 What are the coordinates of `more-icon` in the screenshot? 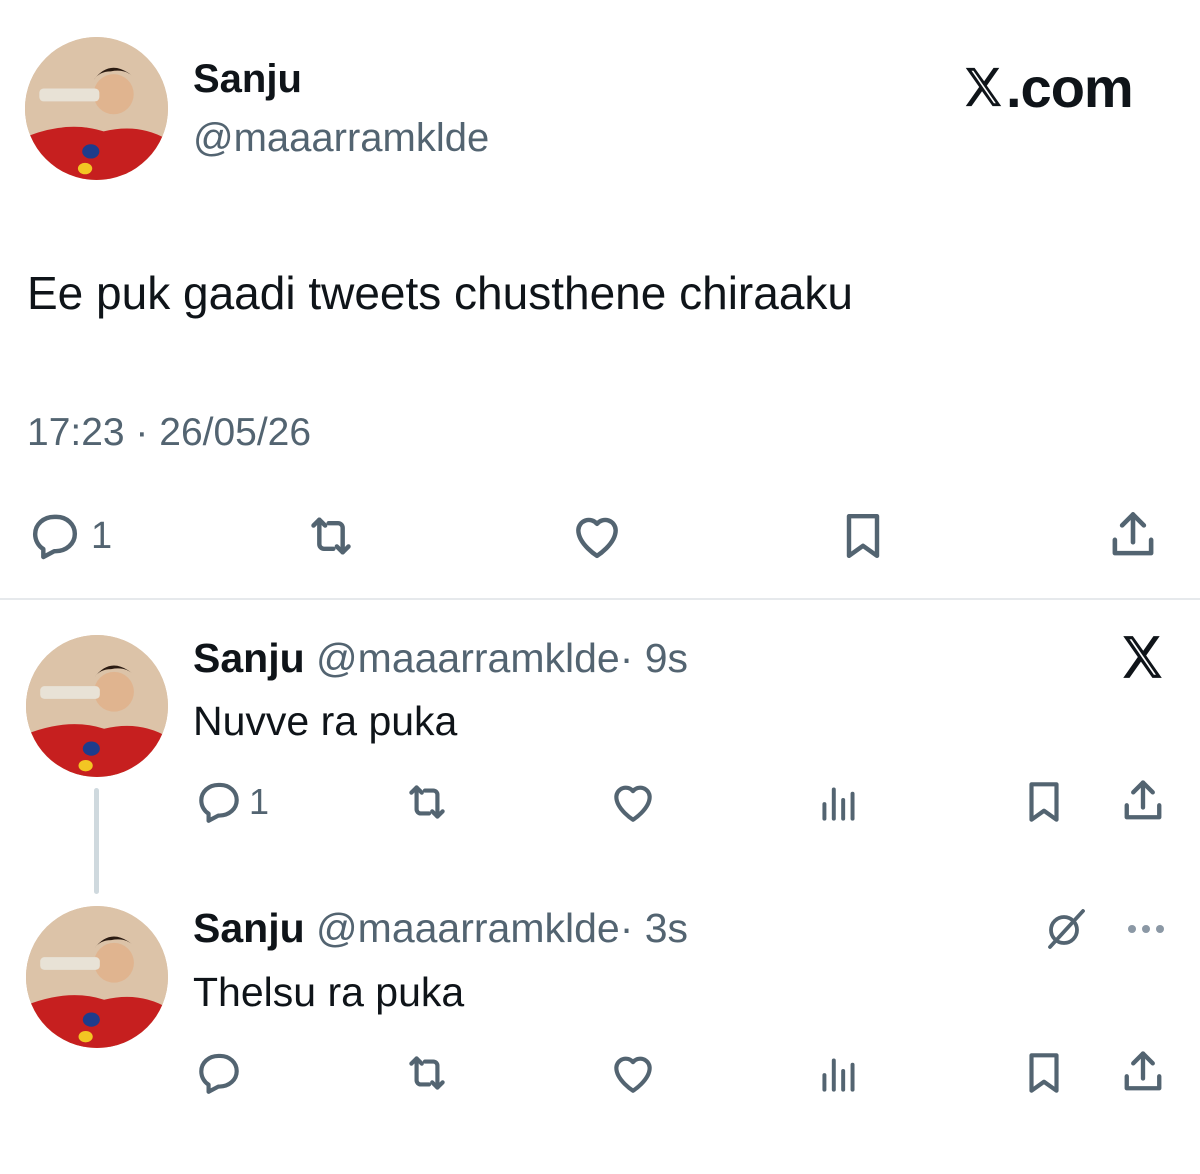 It's located at (1146, 931).